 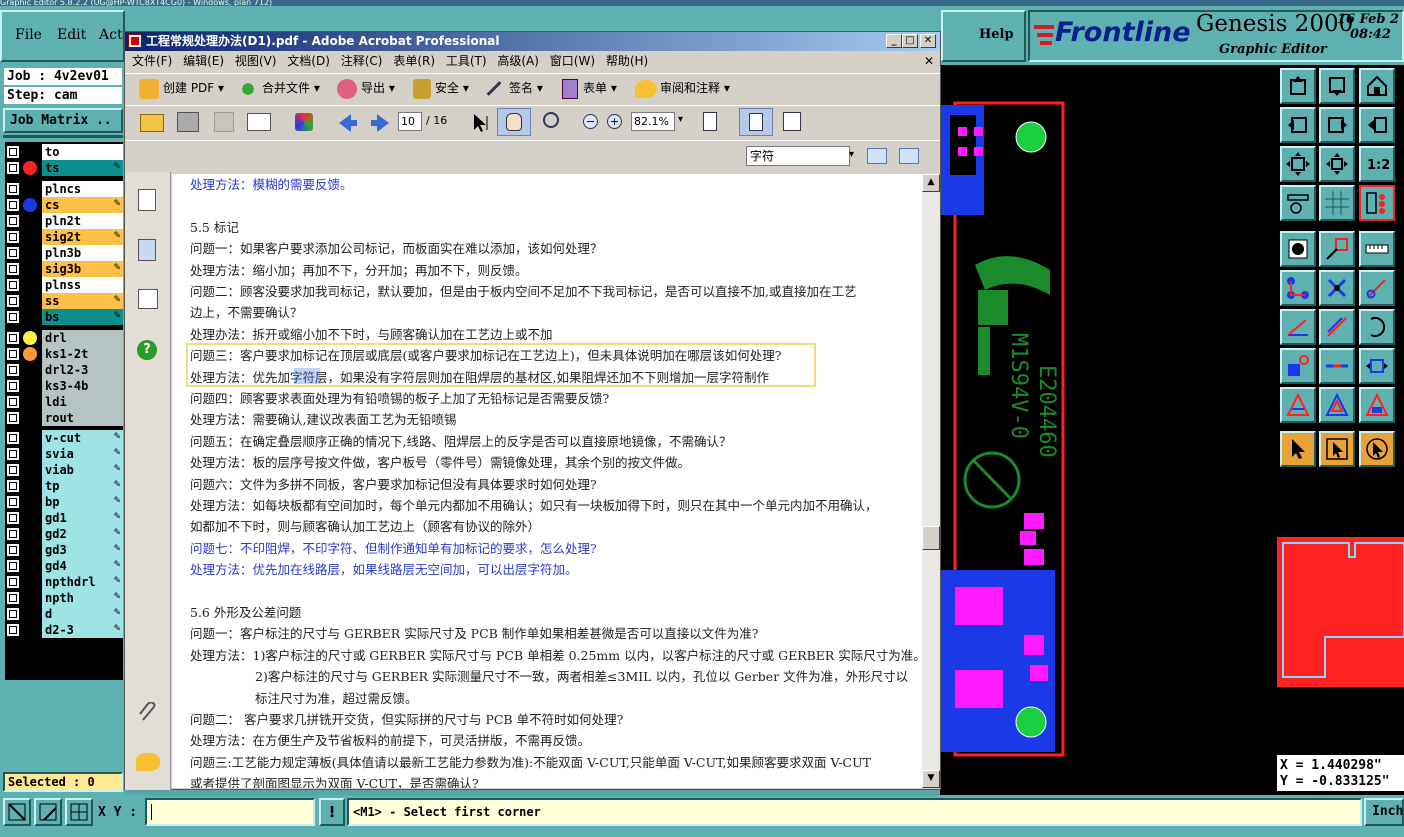 I want to click on layer-name: drl2-3, so click(x=82, y=370).